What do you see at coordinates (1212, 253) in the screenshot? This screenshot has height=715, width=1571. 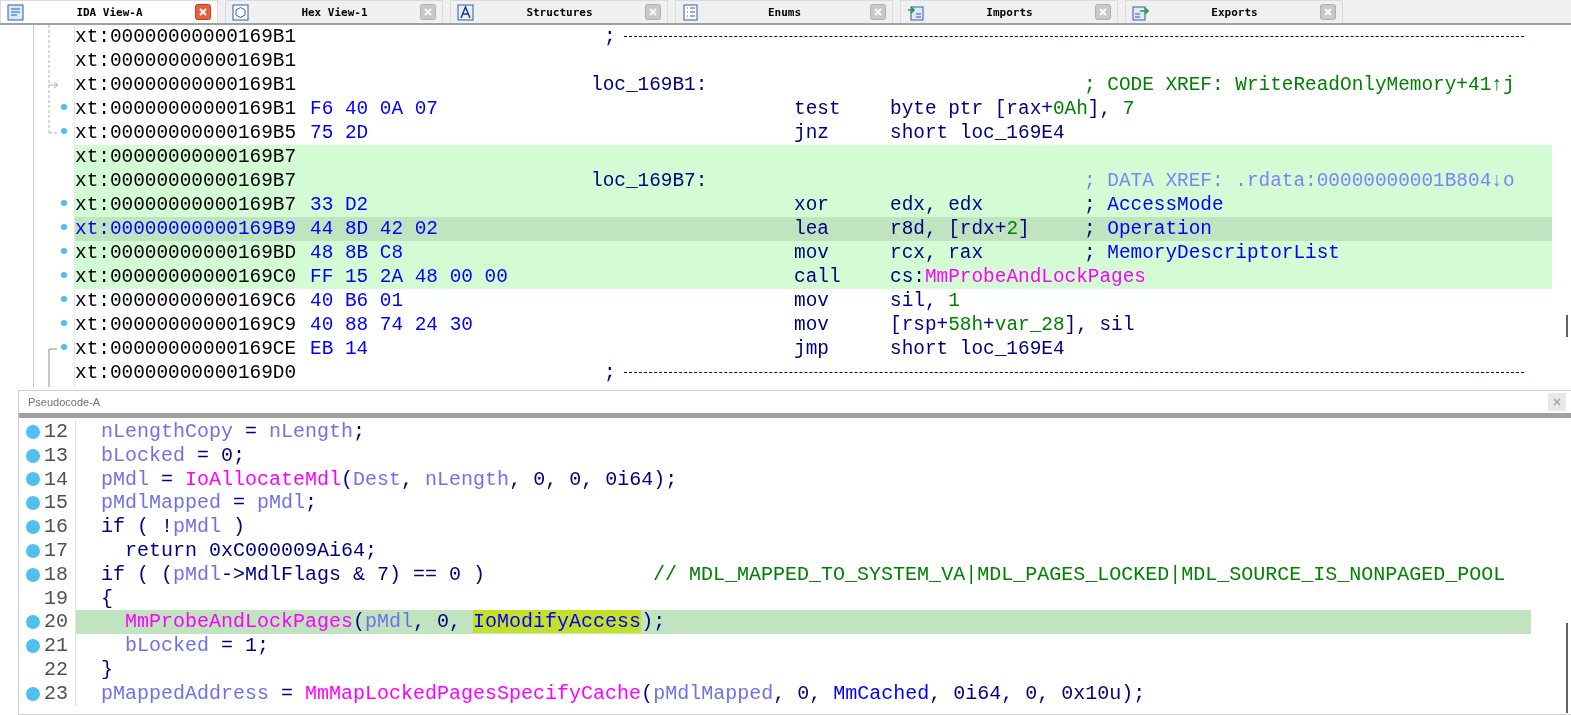 I see `comment-text: ; MemoryDescriptorList` at bounding box center [1212, 253].